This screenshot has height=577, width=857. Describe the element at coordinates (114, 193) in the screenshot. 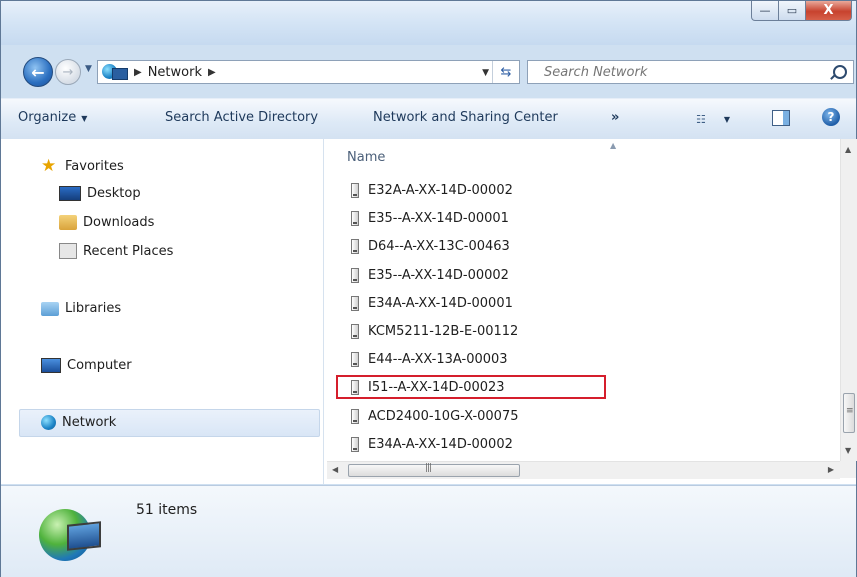

I see `nav-label: Desktop` at that location.